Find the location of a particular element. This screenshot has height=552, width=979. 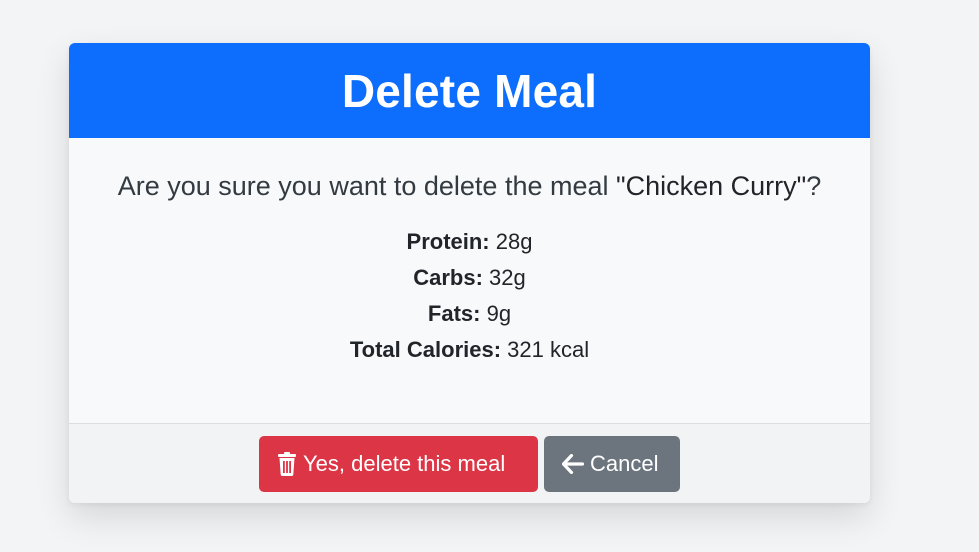

question-prefix: Are you sure you want to delete the meal is located at coordinates (367, 186).